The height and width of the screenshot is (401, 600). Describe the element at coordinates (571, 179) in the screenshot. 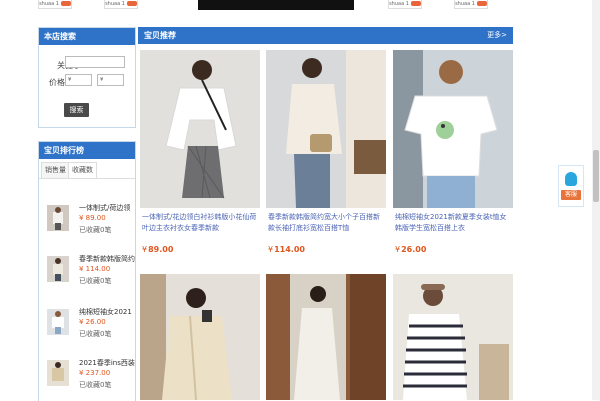

I see `customer-service-icon` at that location.